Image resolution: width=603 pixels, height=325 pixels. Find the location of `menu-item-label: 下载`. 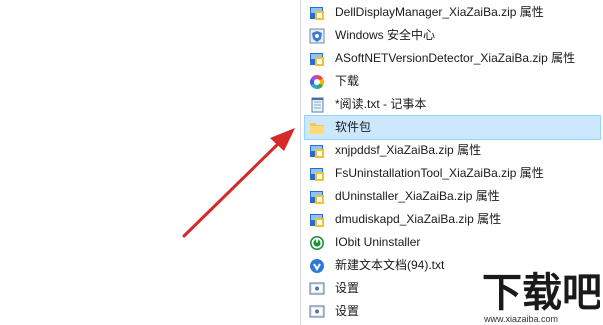

menu-item-label: 下载 is located at coordinates (347, 81).